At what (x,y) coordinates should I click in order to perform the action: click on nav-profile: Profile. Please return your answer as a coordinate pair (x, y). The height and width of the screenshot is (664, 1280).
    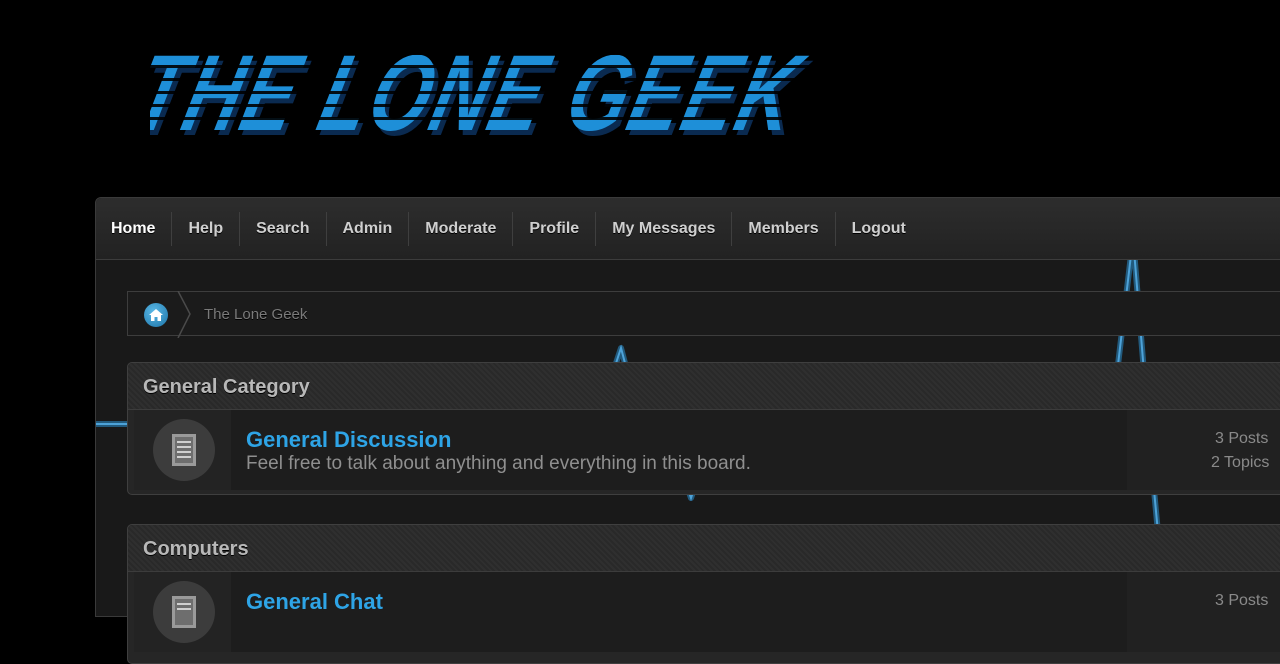
    Looking at the image, I should click on (553, 228).